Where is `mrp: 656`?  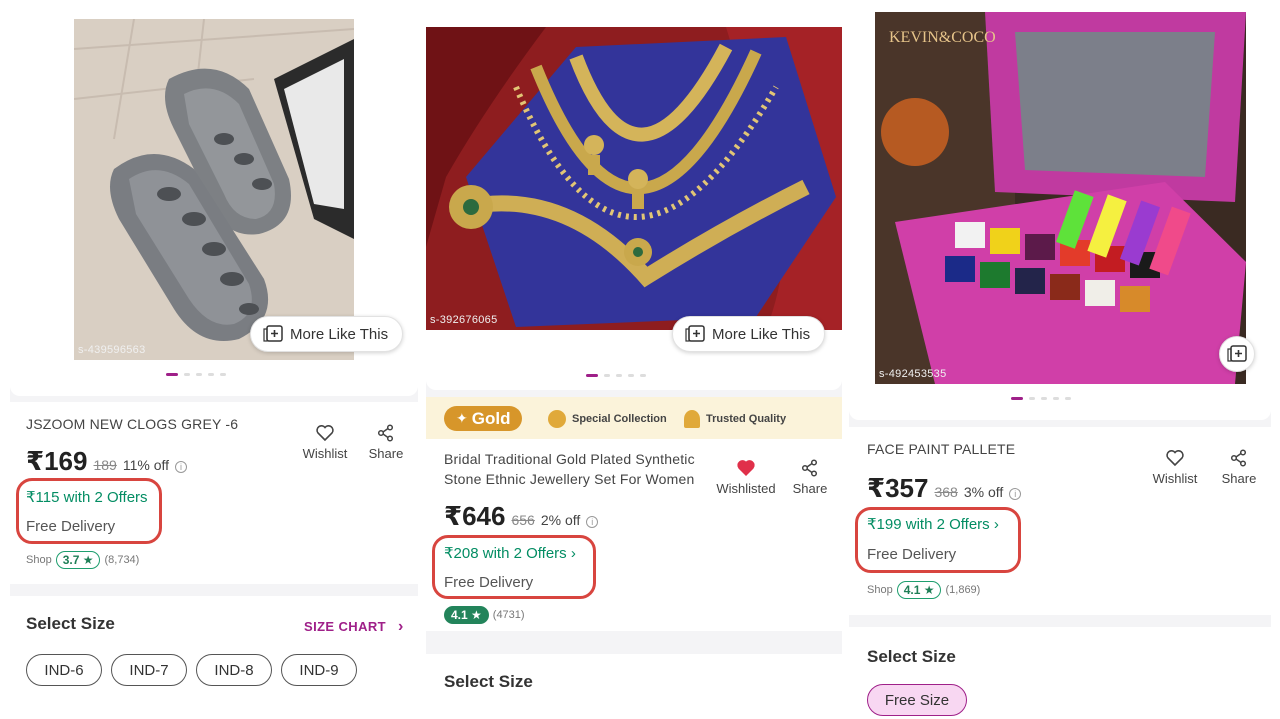 mrp: 656 is located at coordinates (523, 520).